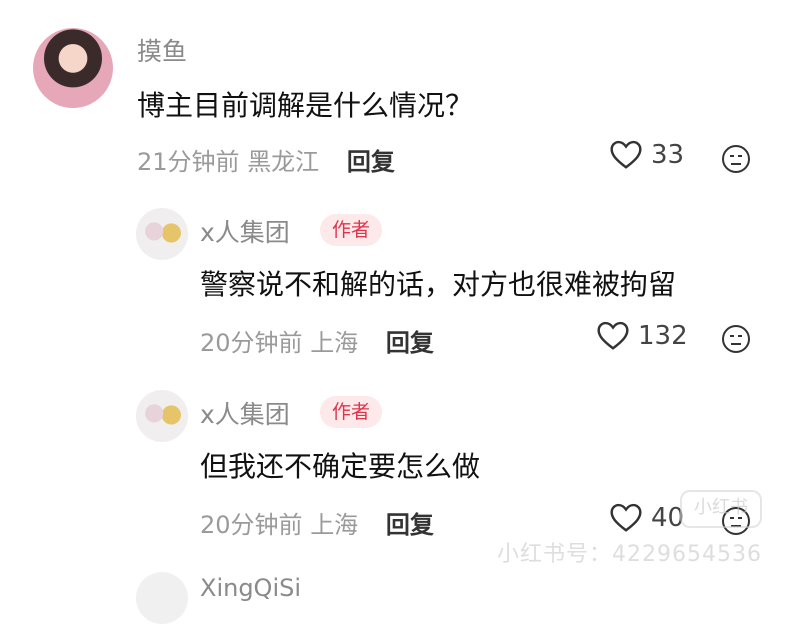 This screenshot has height=624, width=800. Describe the element at coordinates (646, 155) in the screenshot. I see `like-button: 33` at that location.